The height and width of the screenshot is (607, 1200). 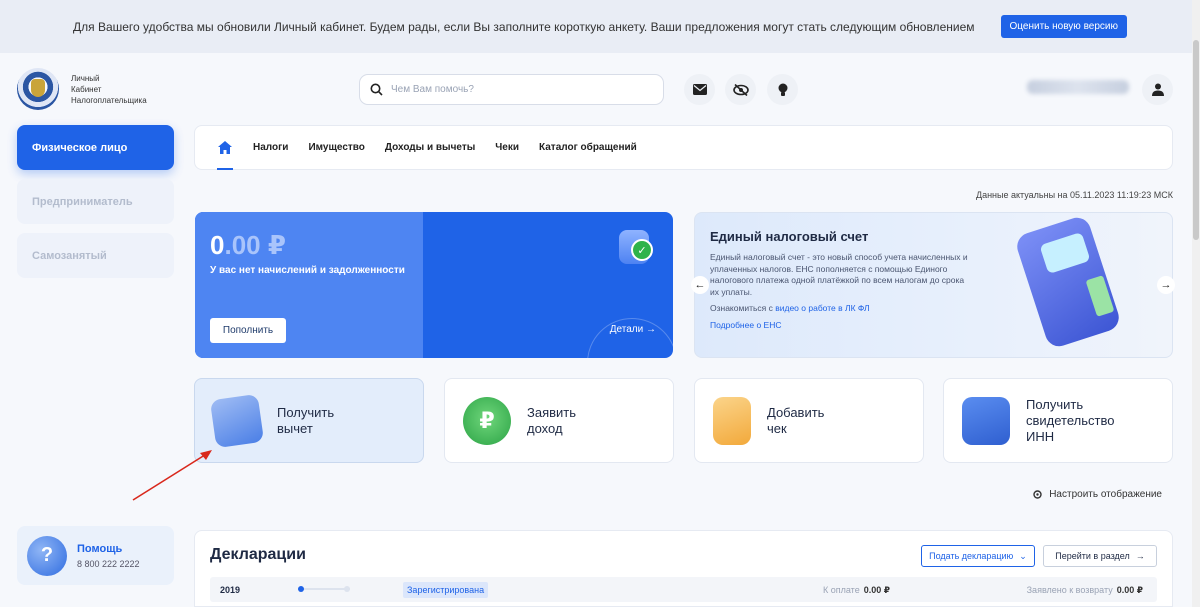 I want to click on tile-get-inn-certificate: Получить свидетельство ИНН, so click(x=1058, y=420).